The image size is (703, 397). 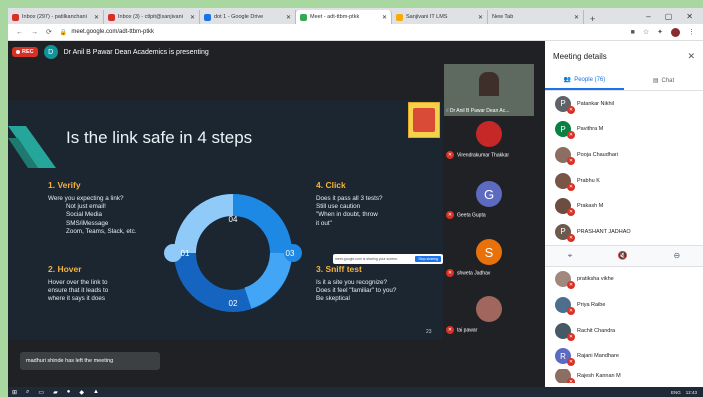 I want to click on browser-icon: ●, so click(x=69, y=392).